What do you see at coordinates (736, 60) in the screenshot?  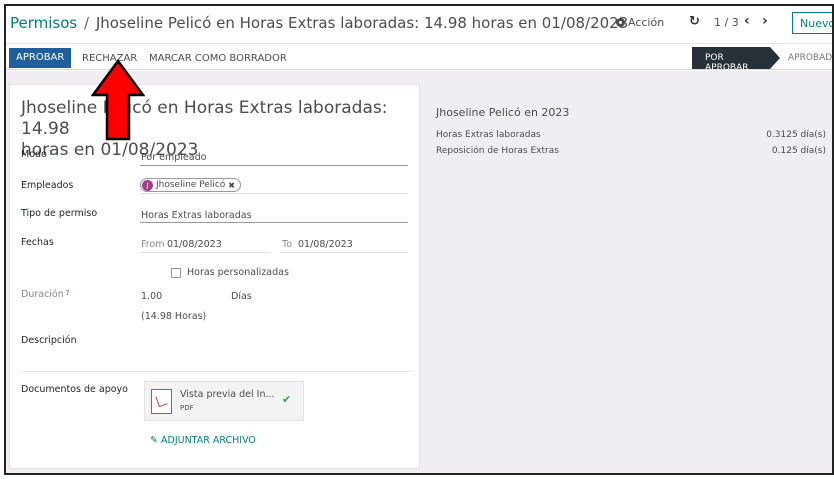 I see `stage-to-approve: POR APROBAR` at bounding box center [736, 60].